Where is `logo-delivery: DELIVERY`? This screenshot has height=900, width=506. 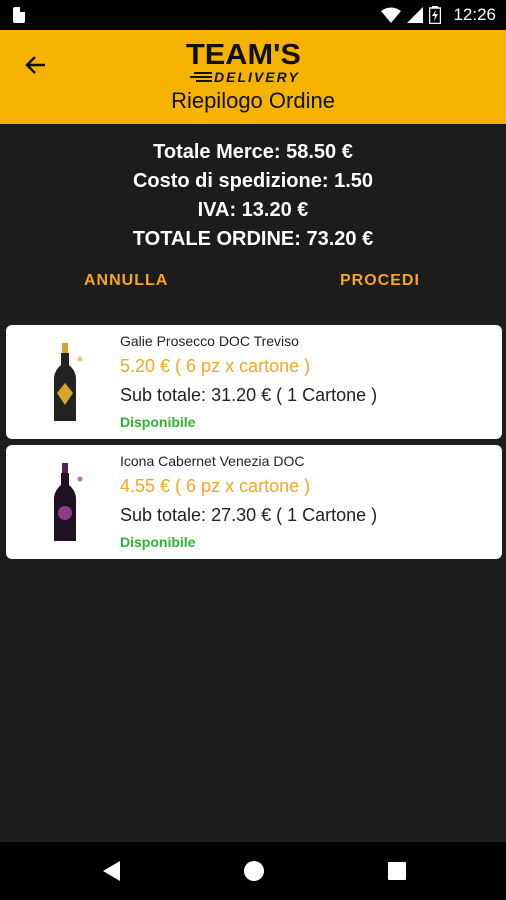 logo-delivery: DELIVERY is located at coordinates (257, 77).